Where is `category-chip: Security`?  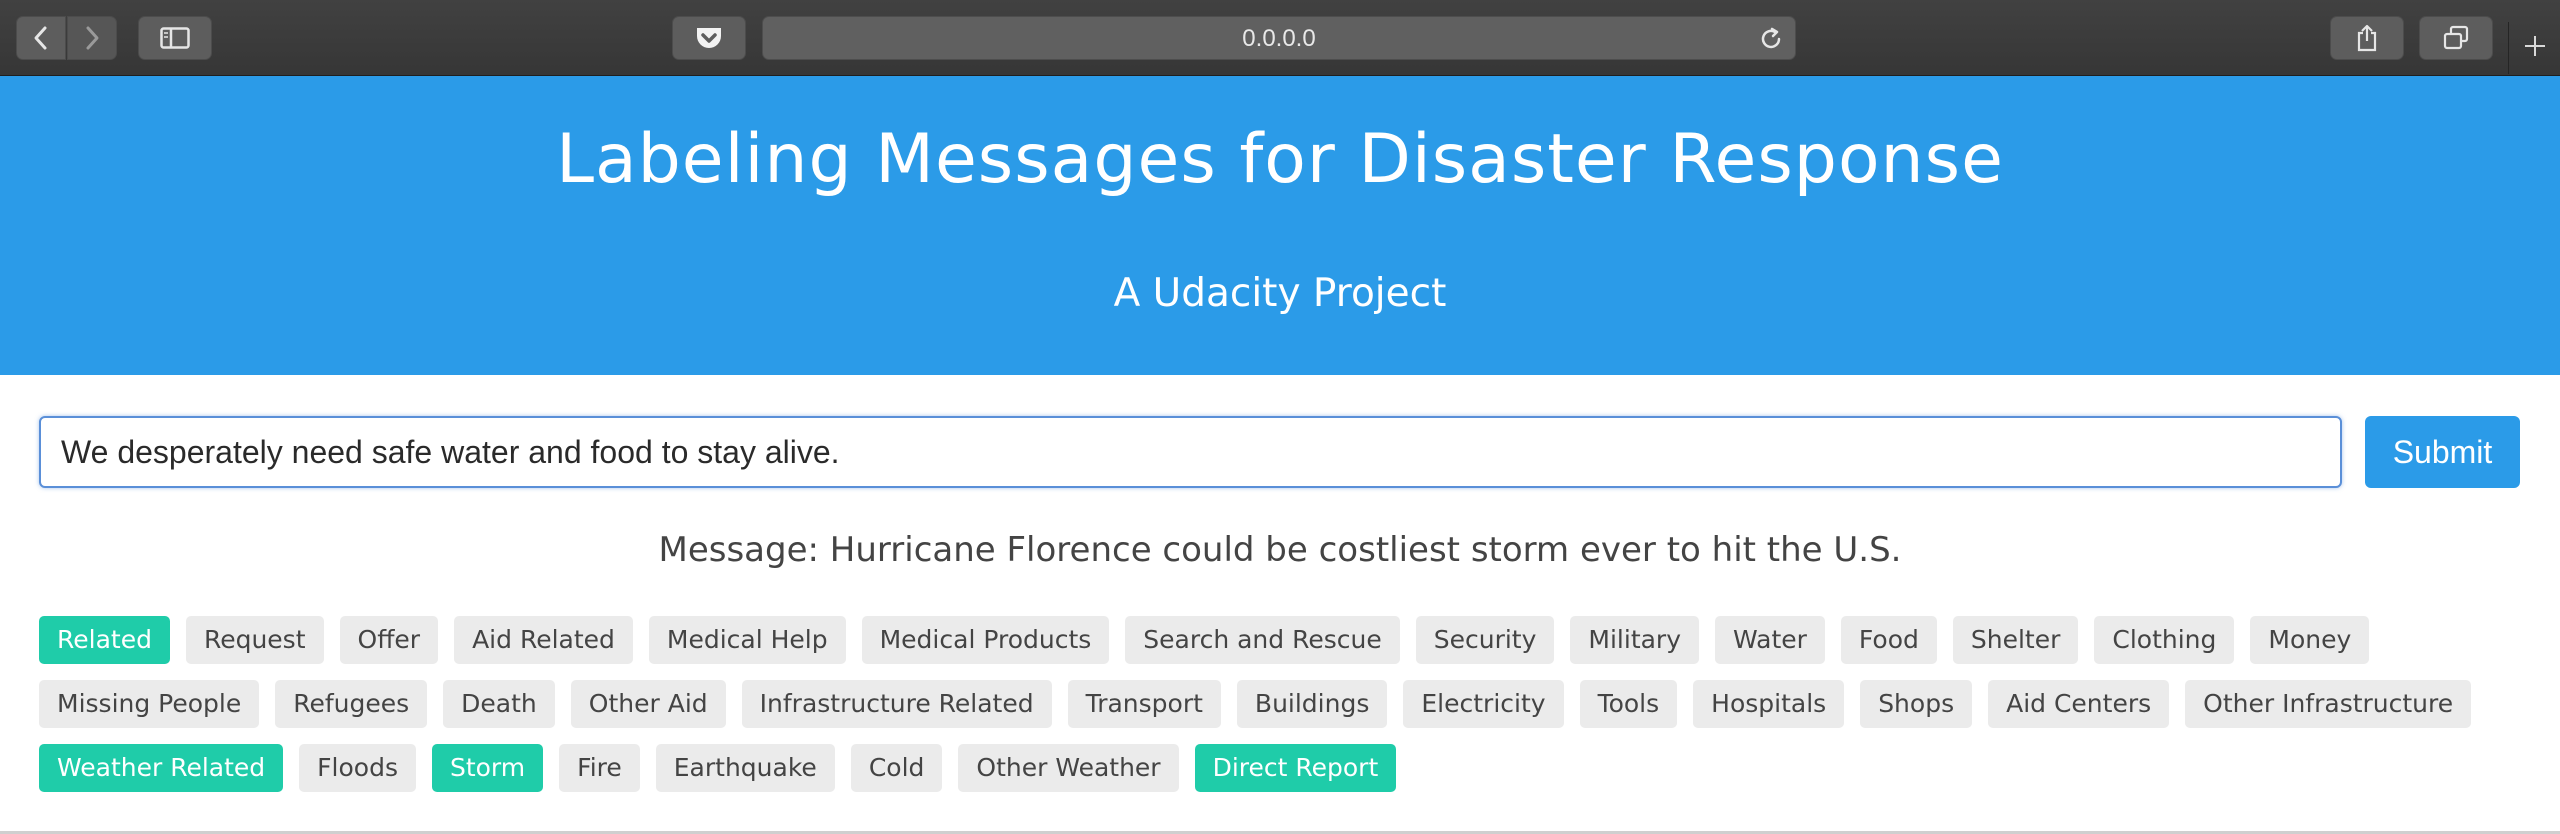
category-chip: Security is located at coordinates (1485, 640).